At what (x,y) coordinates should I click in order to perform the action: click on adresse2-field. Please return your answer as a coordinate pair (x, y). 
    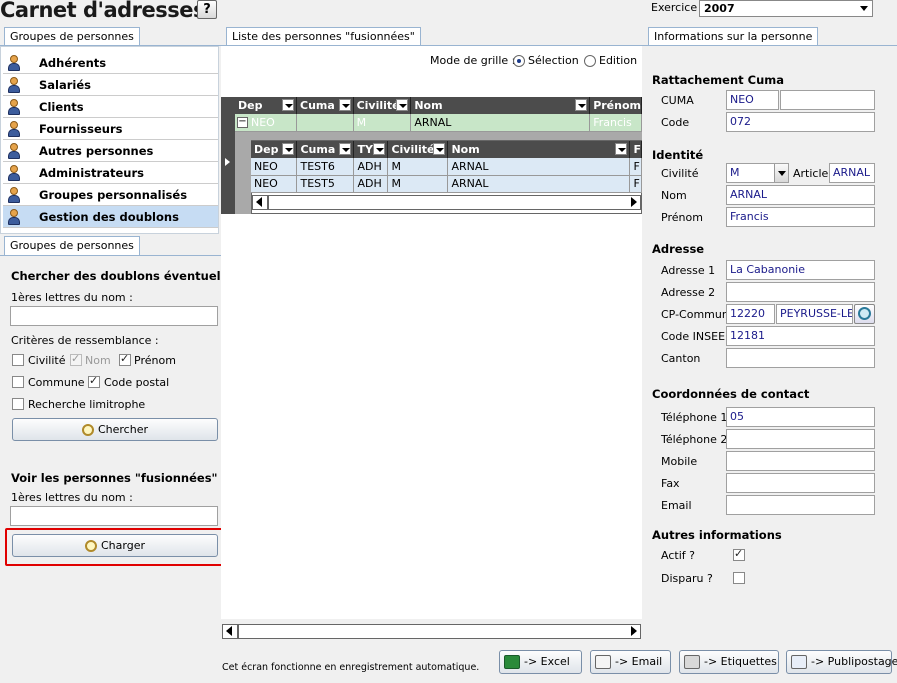
    Looking at the image, I should click on (800, 292).